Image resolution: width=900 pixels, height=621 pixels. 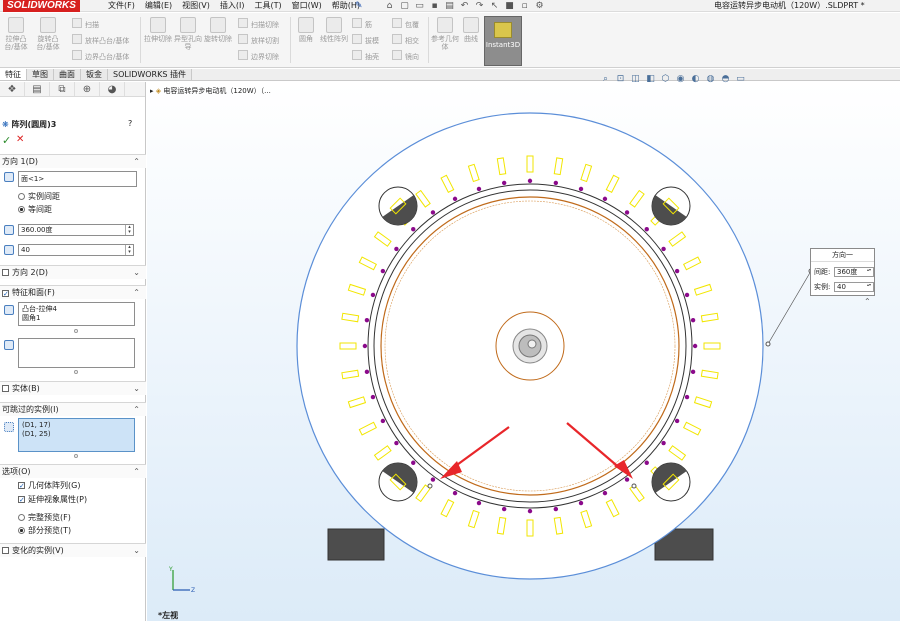 What do you see at coordinates (76, 353) in the screenshot?
I see `faces-to-pattern-list` at bounding box center [76, 353].